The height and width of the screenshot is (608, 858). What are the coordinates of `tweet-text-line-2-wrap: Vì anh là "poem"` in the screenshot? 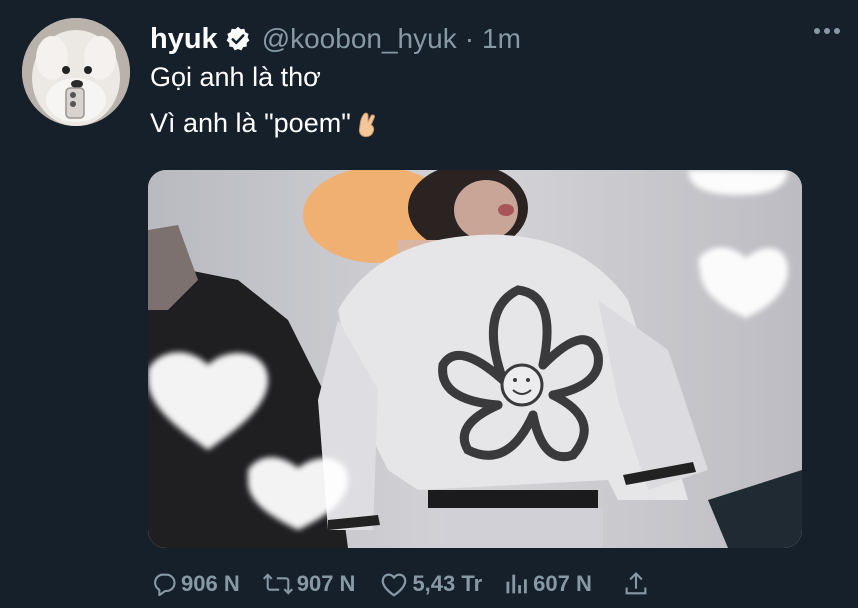 It's located at (264, 123).